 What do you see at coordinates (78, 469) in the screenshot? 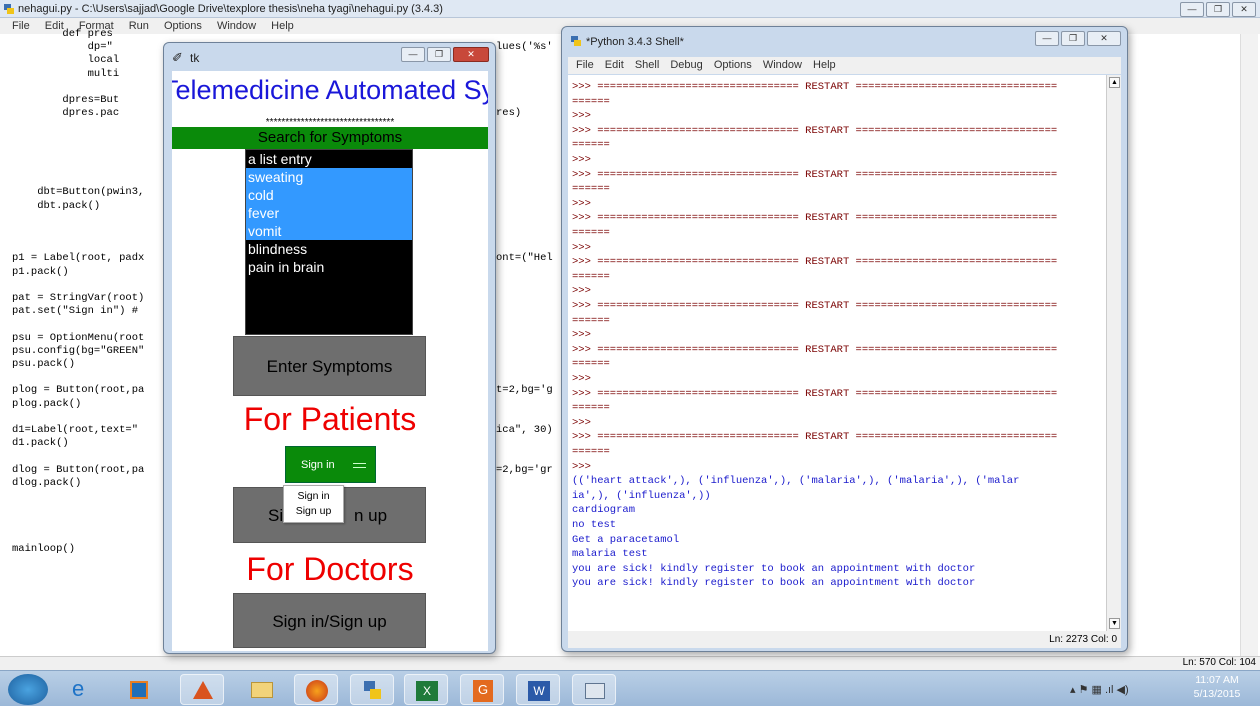
I see `code-line: dlog = Button(root,pa` at bounding box center [78, 469].